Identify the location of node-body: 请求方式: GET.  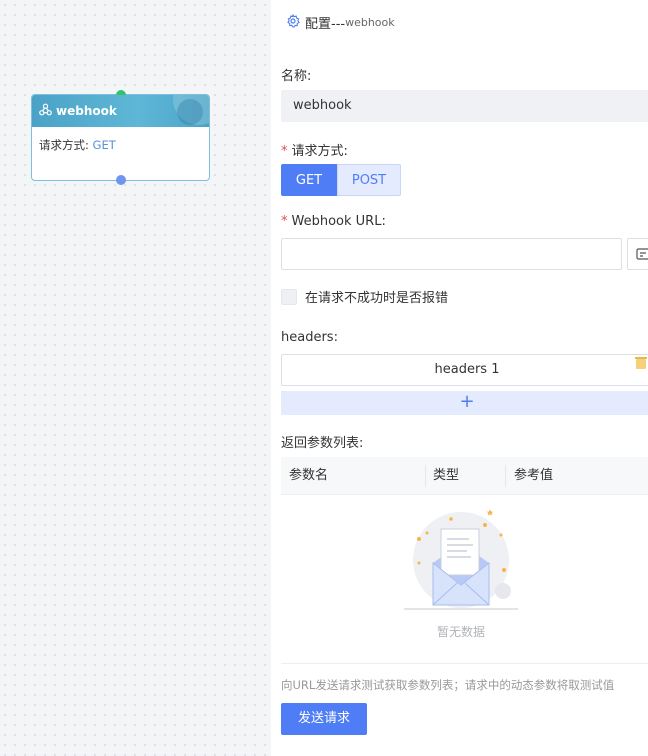
(120, 145).